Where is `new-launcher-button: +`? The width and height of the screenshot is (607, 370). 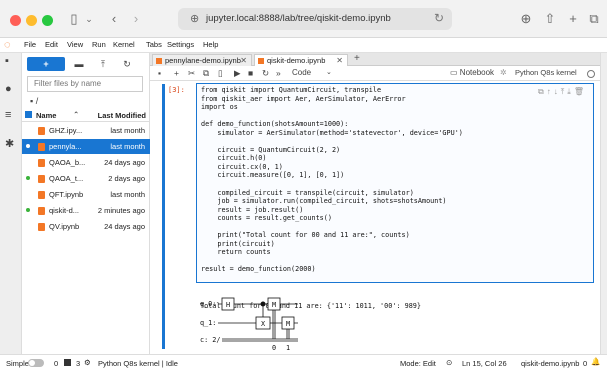 new-launcher-button: + is located at coordinates (46, 64).